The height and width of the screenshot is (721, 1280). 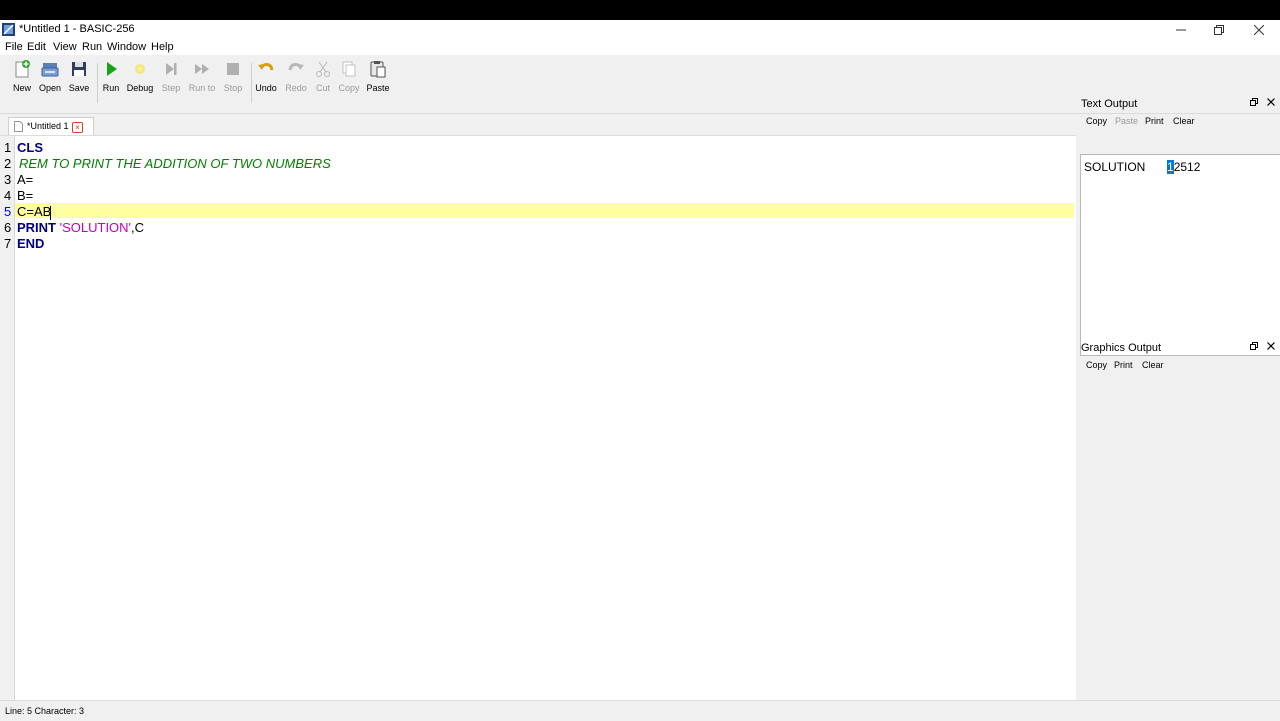 What do you see at coordinates (50, 70) in the screenshot?
I see `open-icon` at bounding box center [50, 70].